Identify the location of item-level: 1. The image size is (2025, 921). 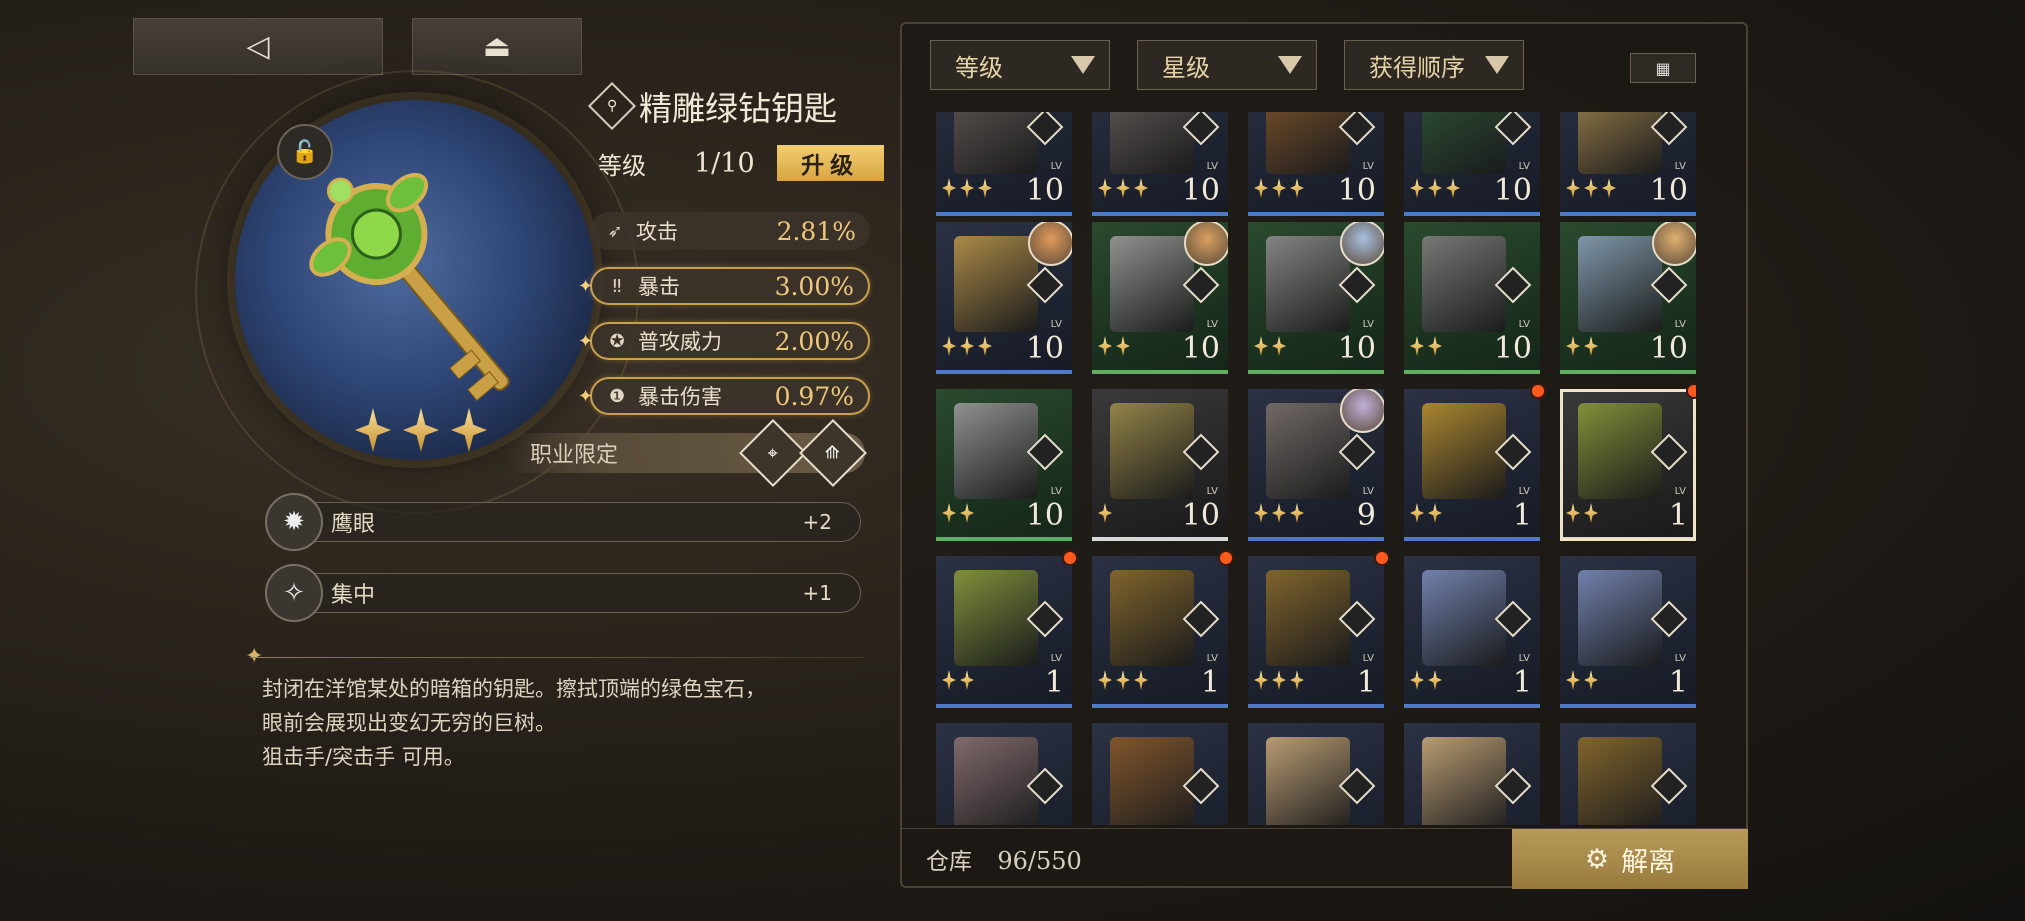
(1522, 515).